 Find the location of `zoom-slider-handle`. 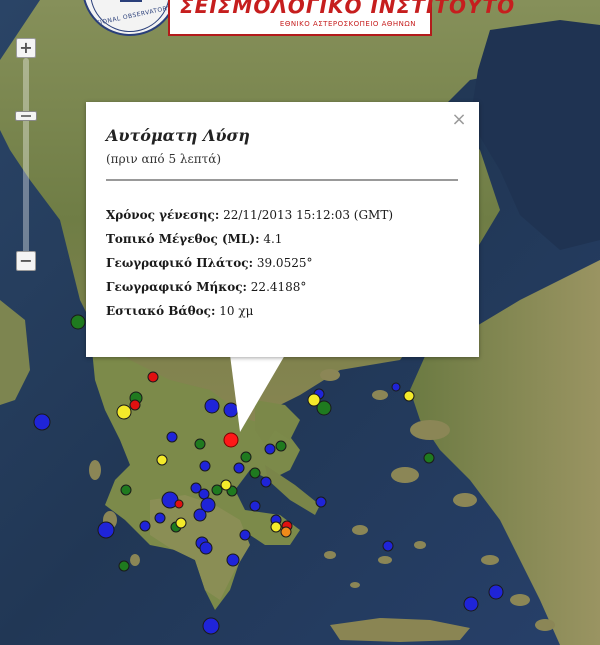

zoom-slider-handle is located at coordinates (26, 116).